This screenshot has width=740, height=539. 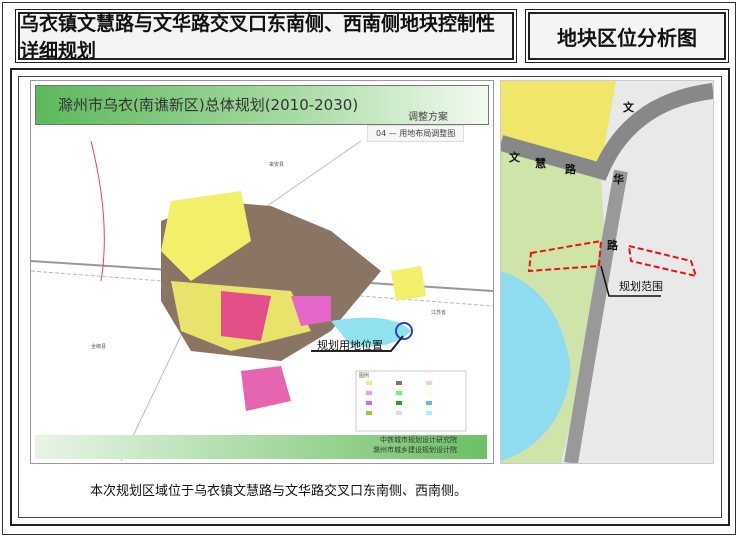 I want to click on planning-scope-label: 规划范围, so click(x=641, y=286).